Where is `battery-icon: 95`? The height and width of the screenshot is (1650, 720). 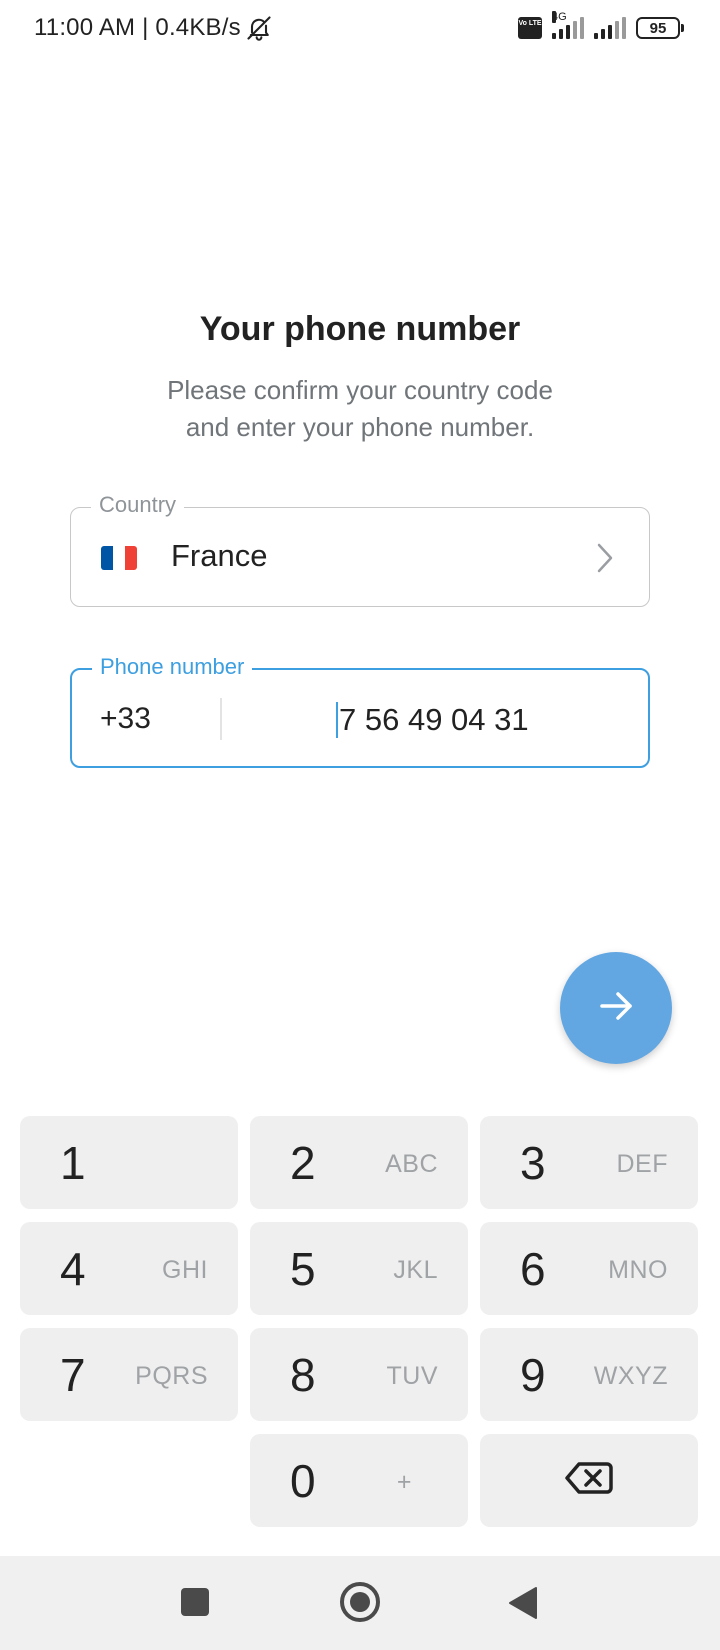
battery-icon: 95 is located at coordinates (660, 28).